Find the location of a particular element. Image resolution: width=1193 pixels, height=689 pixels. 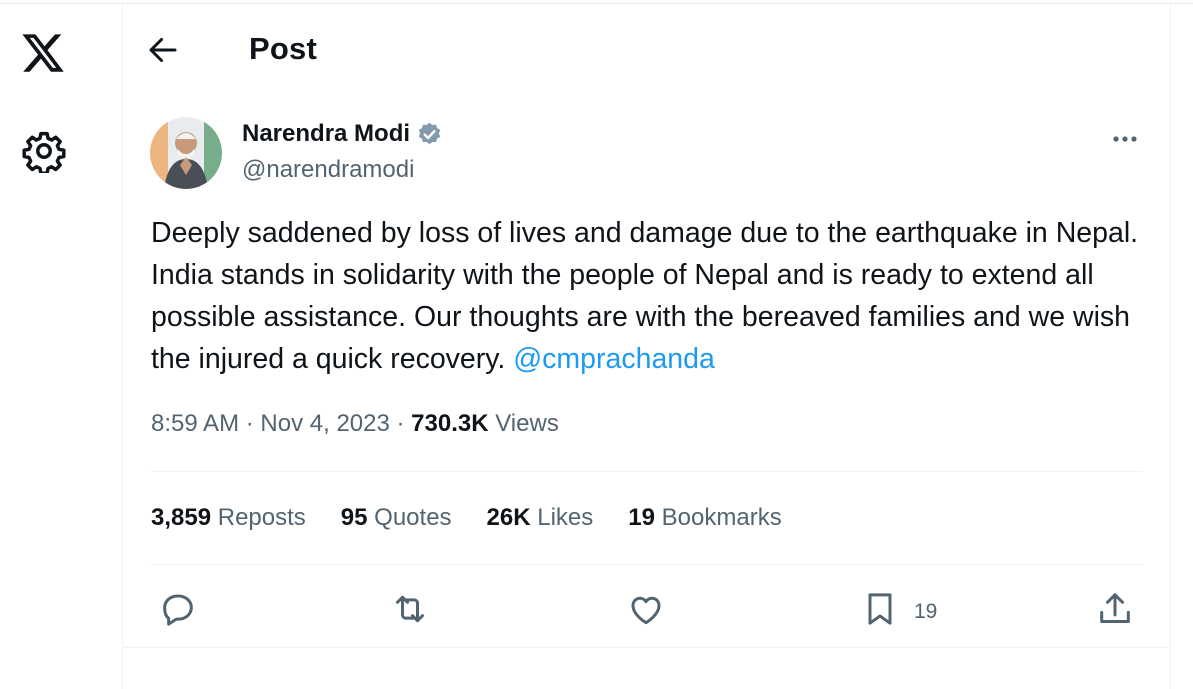

gear-icon is located at coordinates (44, 151).